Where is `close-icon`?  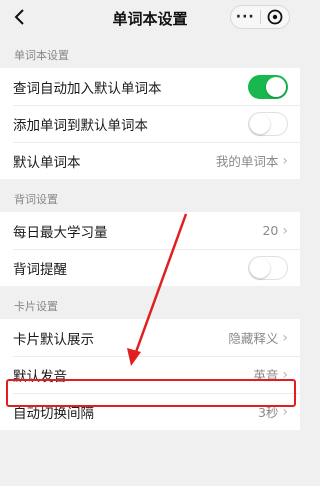 close-icon is located at coordinates (275, 17).